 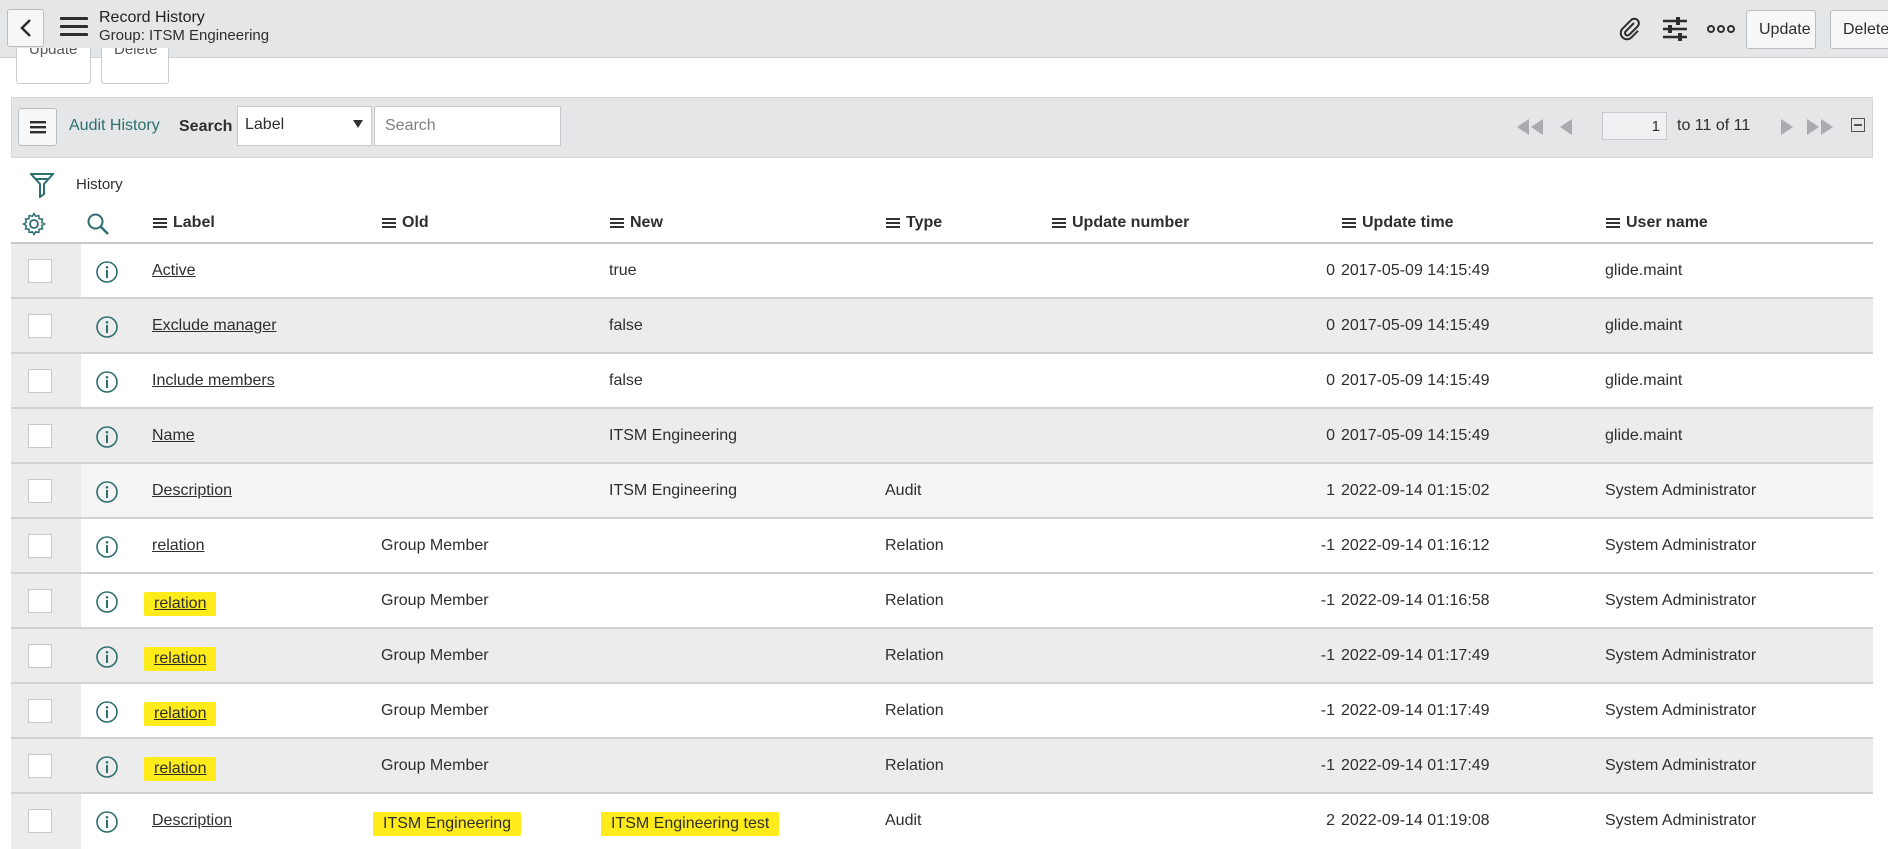 I want to click on column-header-new: New, so click(x=636, y=223).